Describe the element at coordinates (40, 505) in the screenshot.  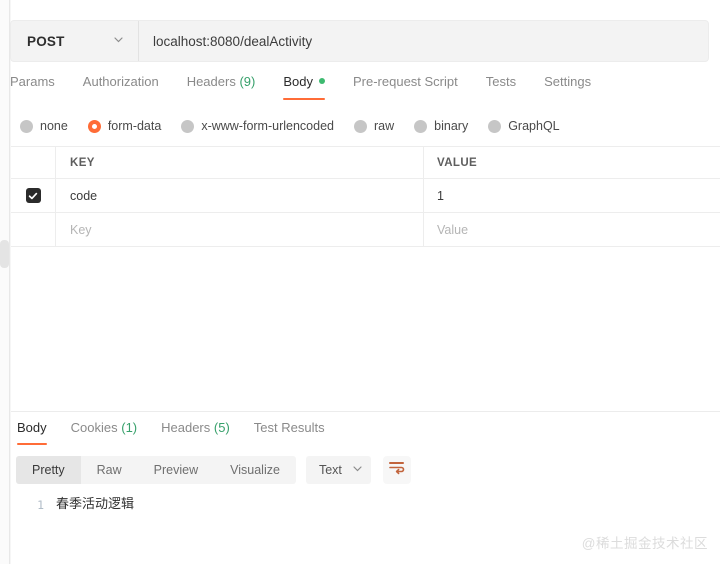
I see `line-number: 1` at that location.